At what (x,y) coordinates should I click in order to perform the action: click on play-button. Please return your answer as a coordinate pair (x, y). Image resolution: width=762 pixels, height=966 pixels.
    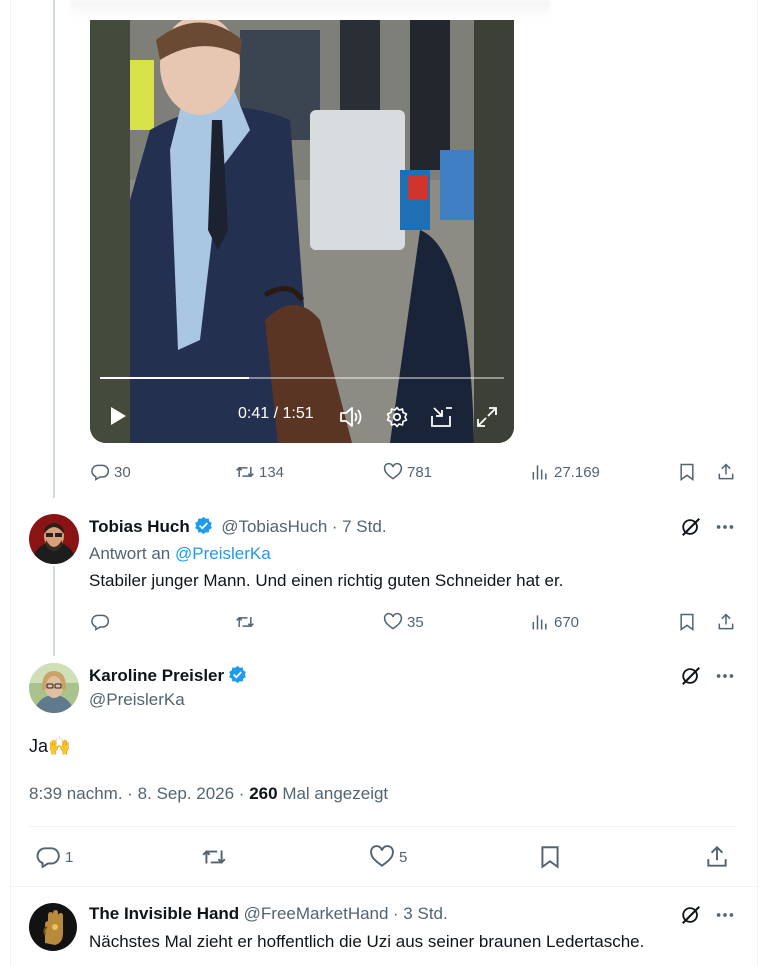
    Looking at the image, I should click on (118, 416).